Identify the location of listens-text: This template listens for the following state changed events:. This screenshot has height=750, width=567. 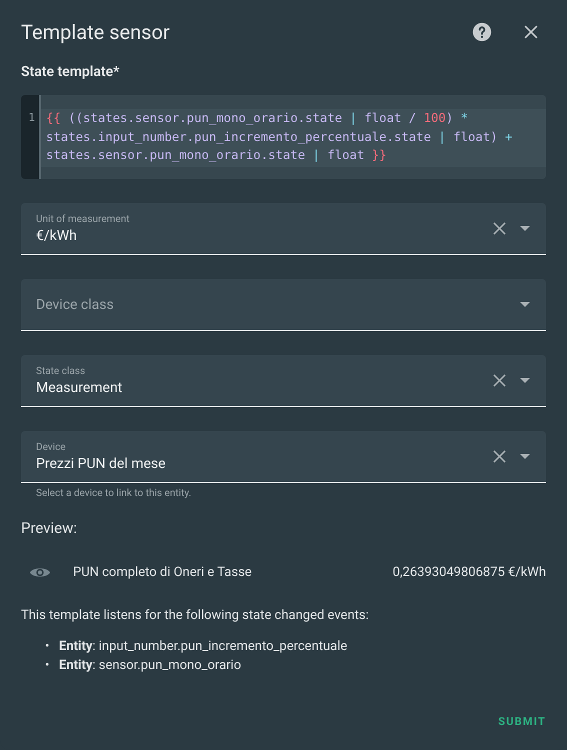
(195, 615).